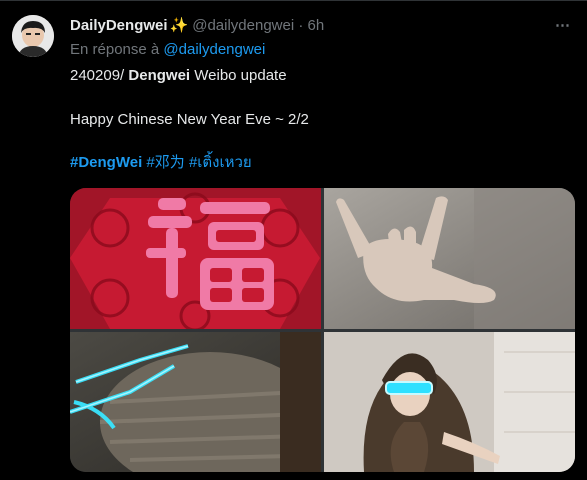  I want to click on tweet-text-line-2: Happy Chinese New Year Eve ~ 2/2, so click(189, 119).